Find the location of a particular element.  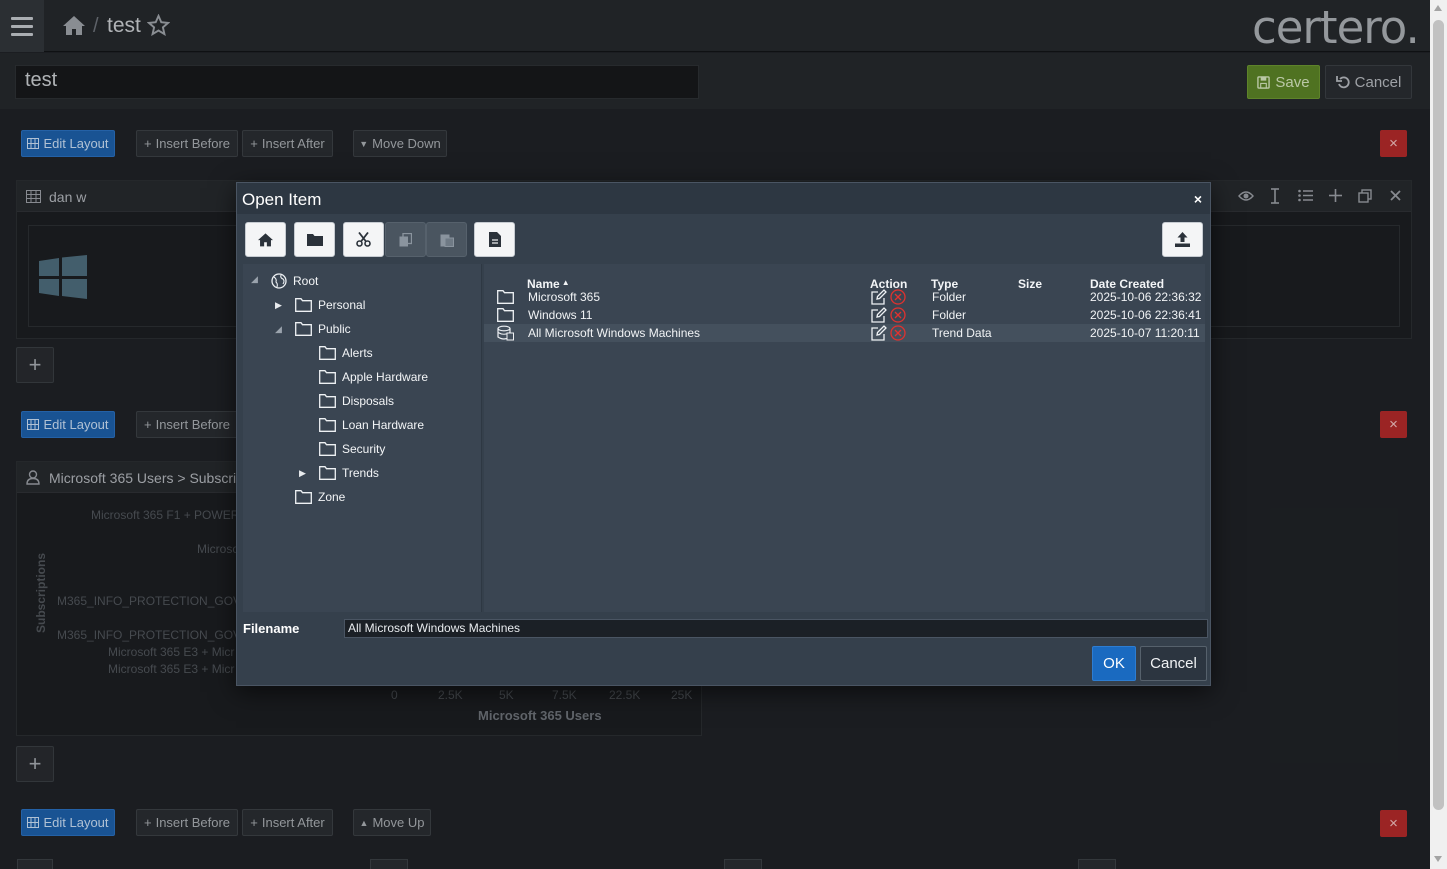

scroll-down-arrow-icon is located at coordinates (1438, 859).